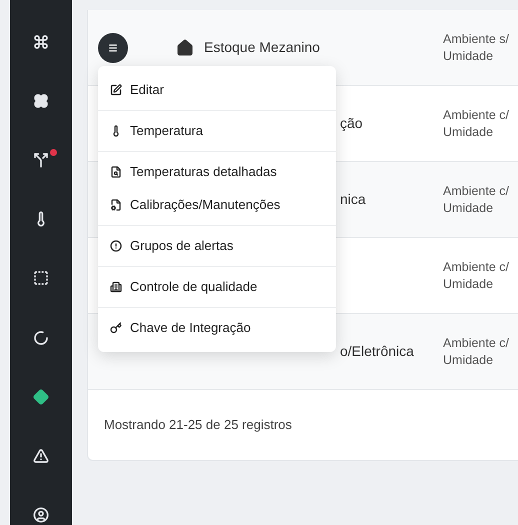 This screenshot has width=518, height=525. I want to click on menu-icon, so click(113, 48).